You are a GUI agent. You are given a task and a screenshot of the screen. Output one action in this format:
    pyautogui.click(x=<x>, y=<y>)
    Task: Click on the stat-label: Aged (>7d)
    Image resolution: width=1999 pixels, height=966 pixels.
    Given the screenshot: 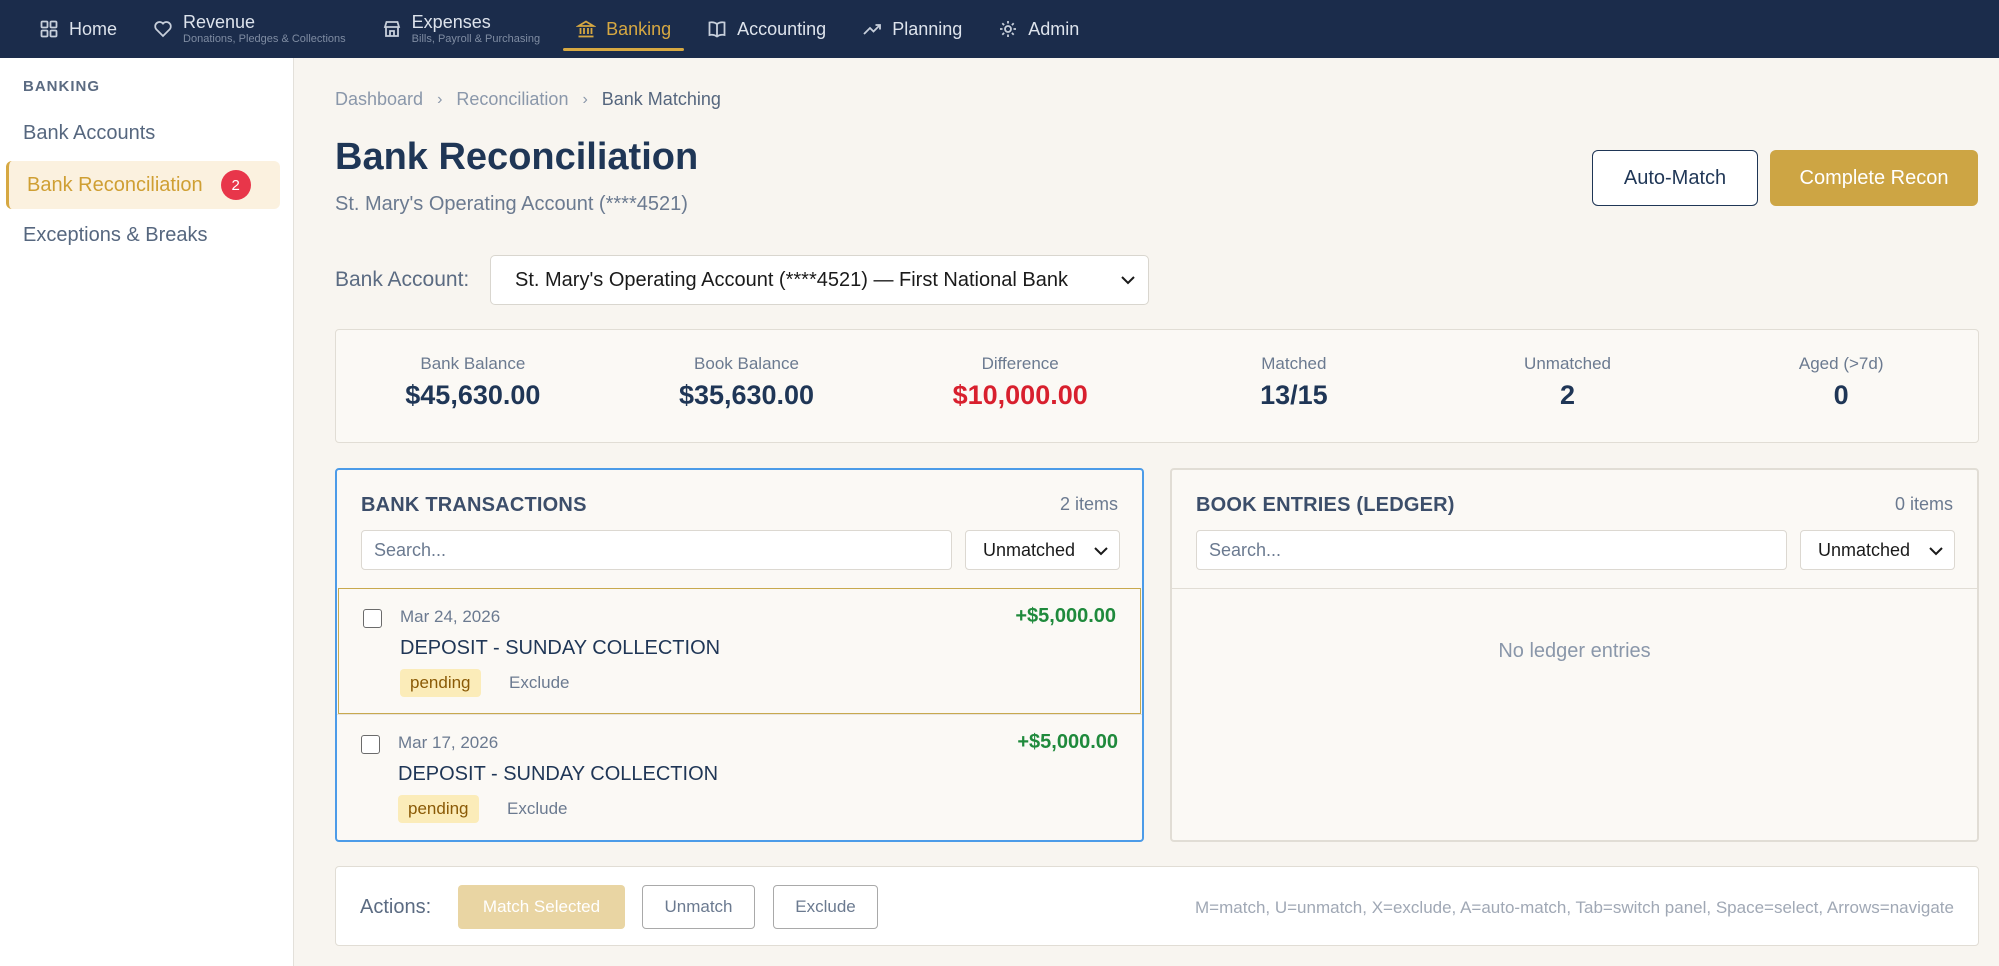 What is the action you would take?
    pyautogui.click(x=1841, y=363)
    